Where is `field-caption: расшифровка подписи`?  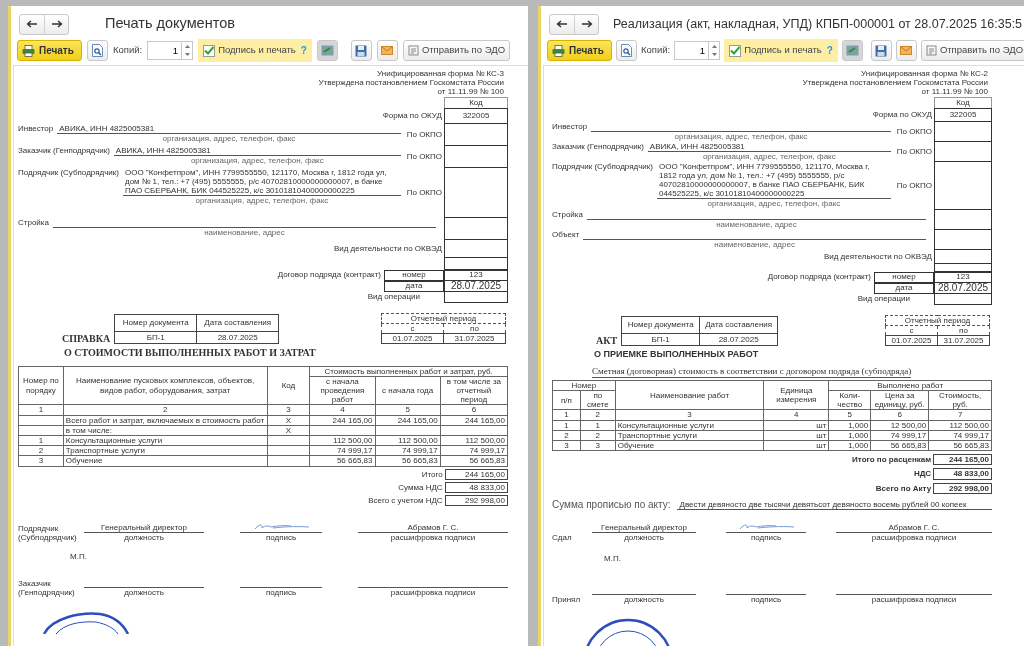
field-caption: расшифровка подписи is located at coordinates (914, 599).